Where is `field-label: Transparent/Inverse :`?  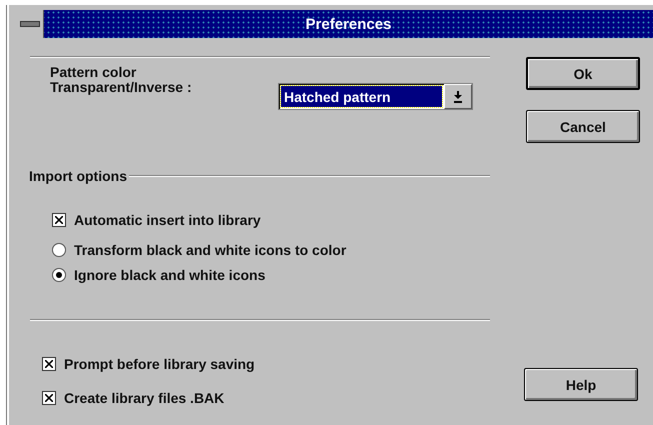 field-label: Transparent/Inverse : is located at coordinates (121, 87).